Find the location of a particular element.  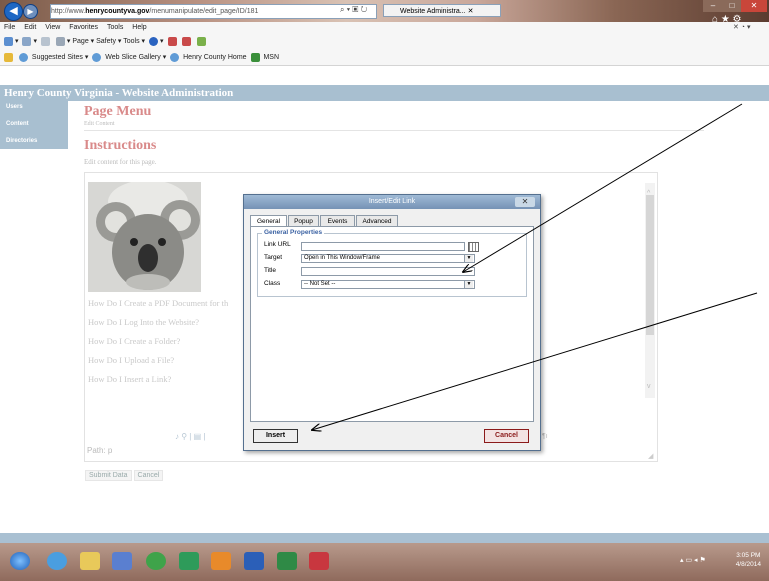

ie-taskbar-icon is located at coordinates (57, 561).